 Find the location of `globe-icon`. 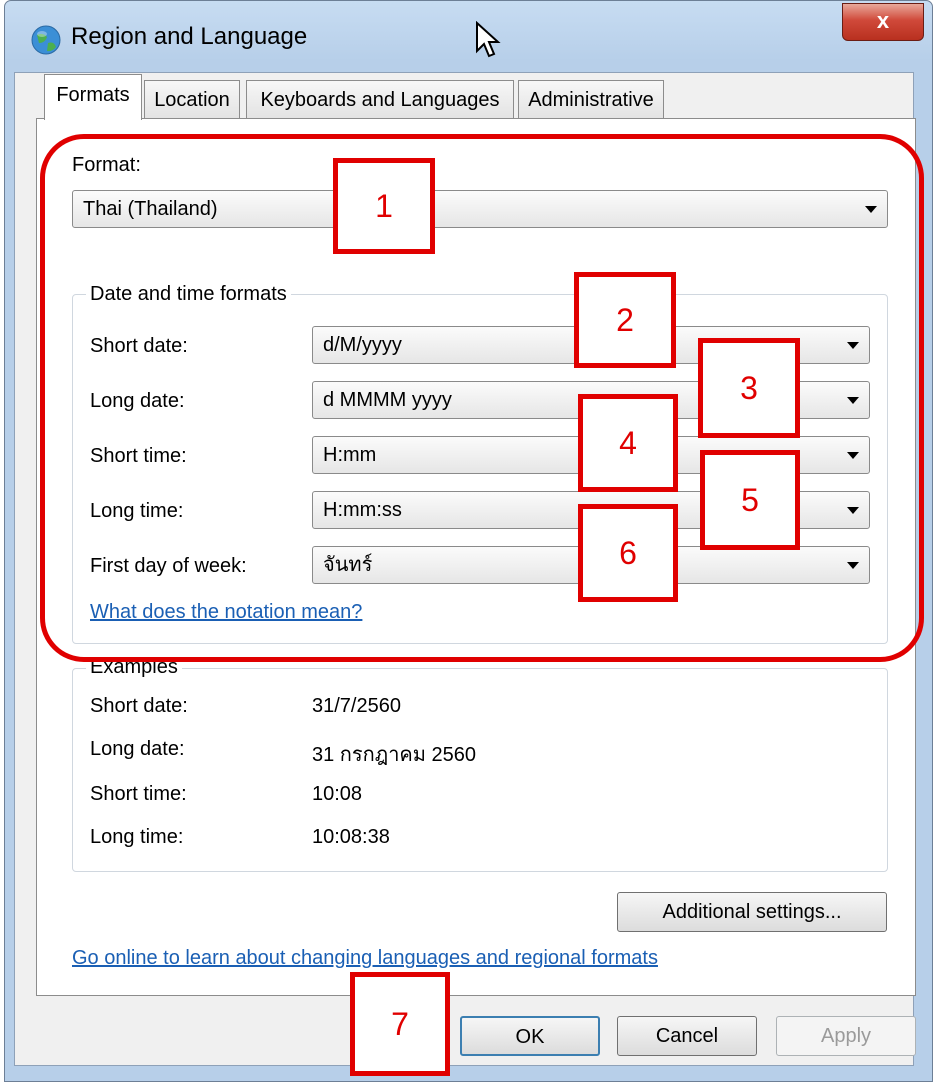

globe-icon is located at coordinates (46, 40).